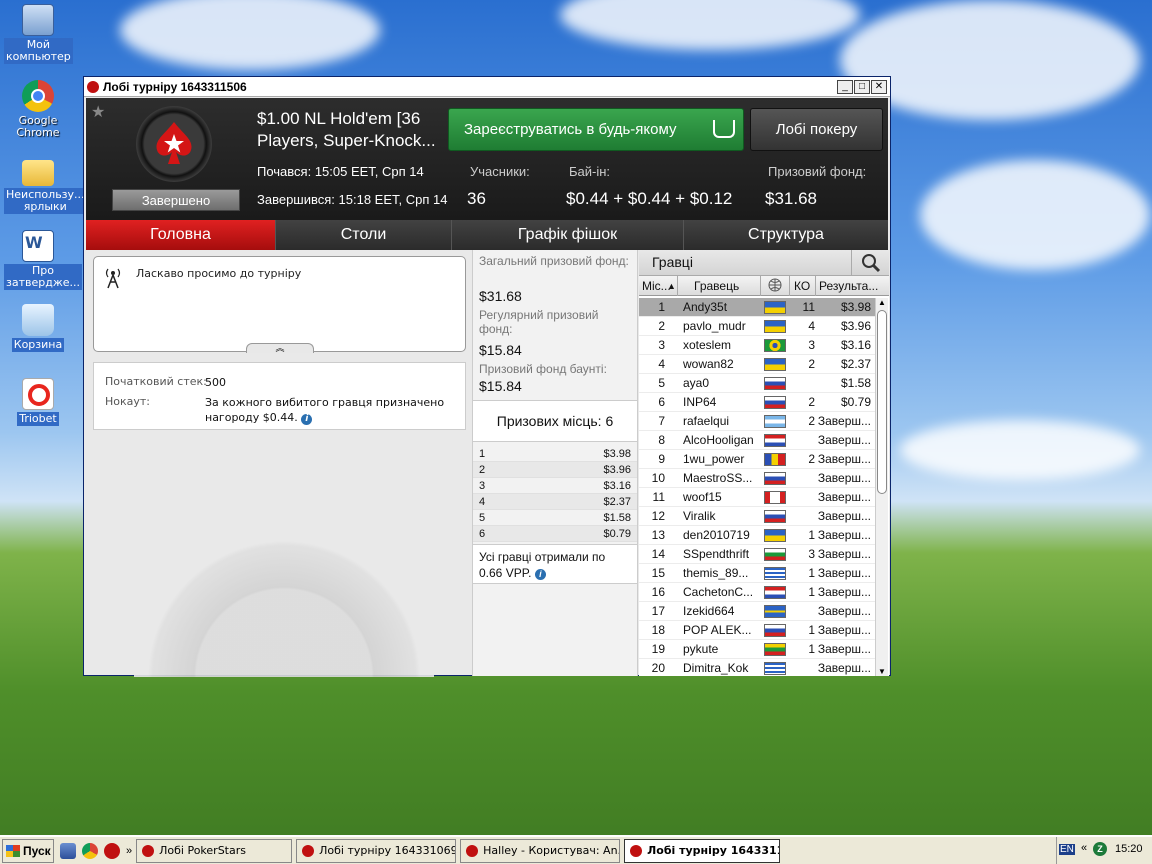  I want to click on welcome-text: Ласкаво просимо до турніру, so click(219, 273).